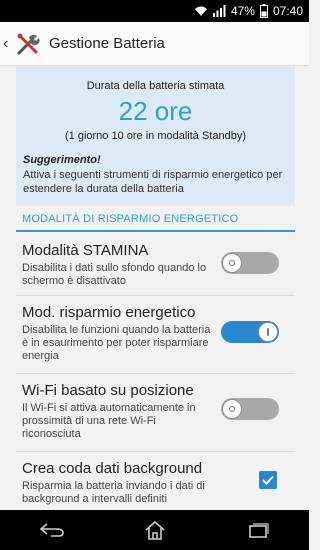  I want to click on section-divider, so click(155, 231).